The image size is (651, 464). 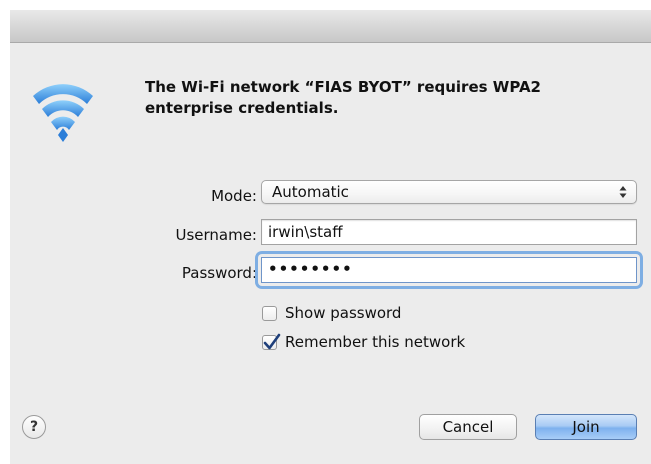 I want to click on password-label: Password:, so click(x=219, y=273).